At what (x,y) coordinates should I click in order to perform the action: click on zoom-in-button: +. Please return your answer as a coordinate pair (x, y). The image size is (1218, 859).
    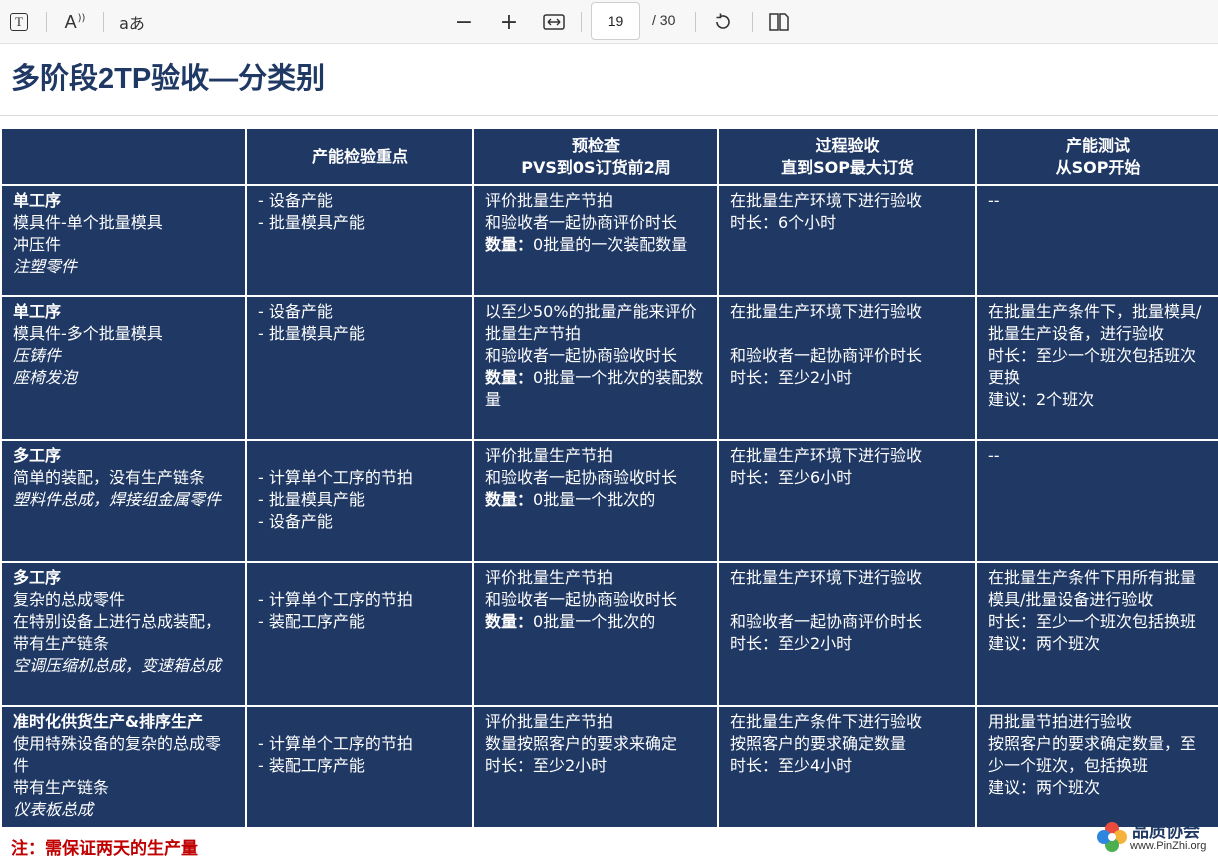
    Looking at the image, I should click on (509, 22).